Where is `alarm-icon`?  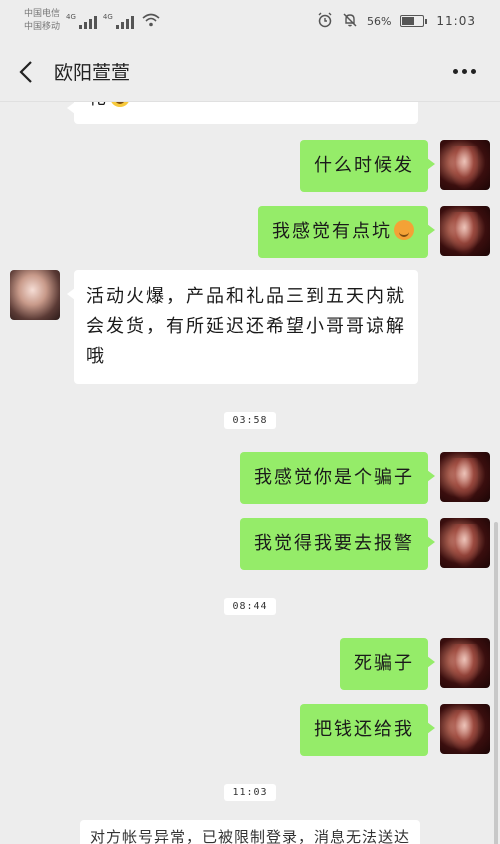 alarm-icon is located at coordinates (325, 21).